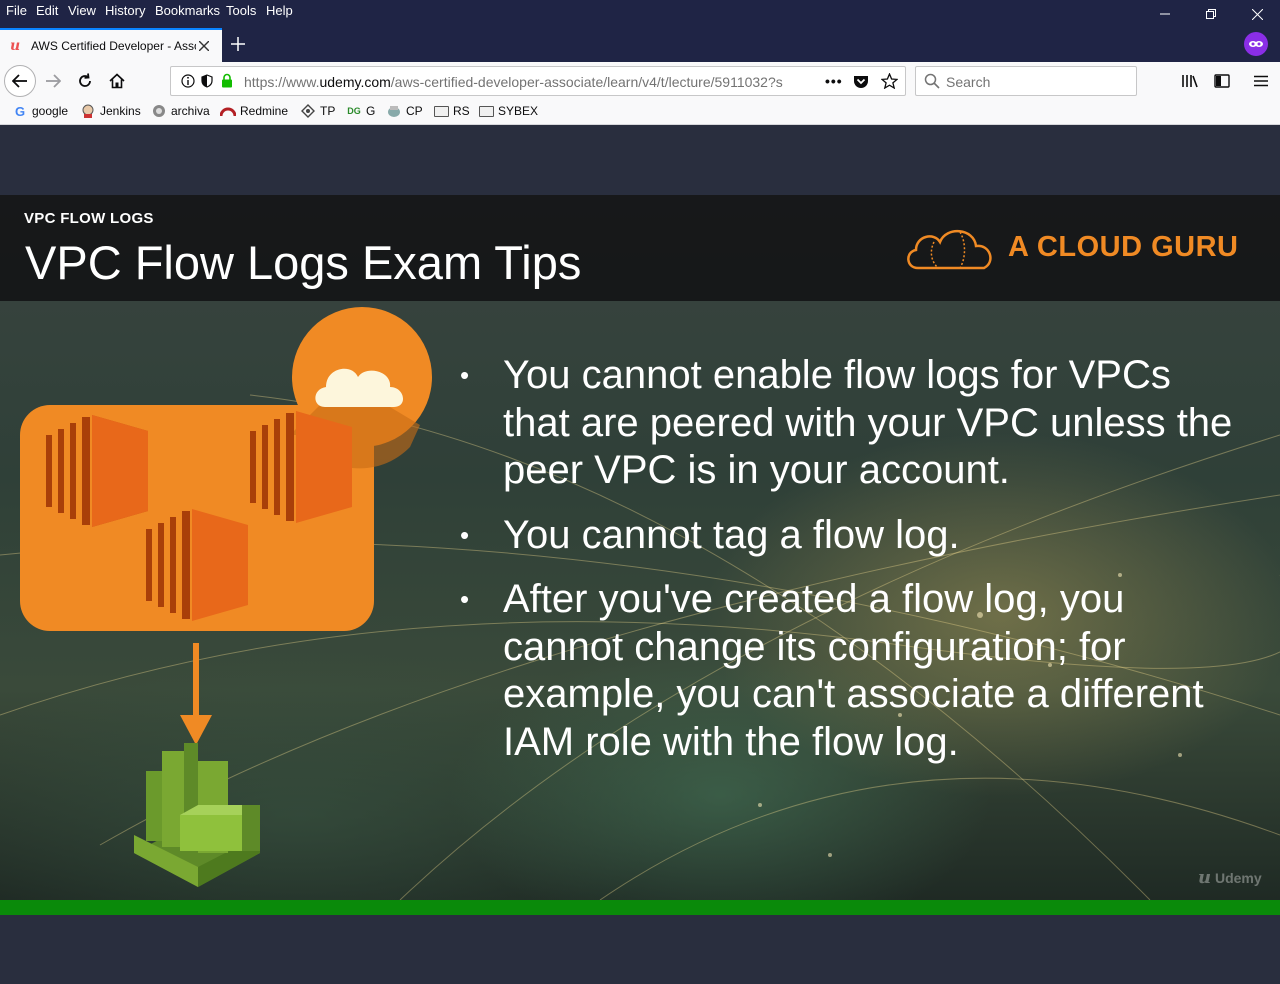  I want to click on search-icon, so click(932, 83).